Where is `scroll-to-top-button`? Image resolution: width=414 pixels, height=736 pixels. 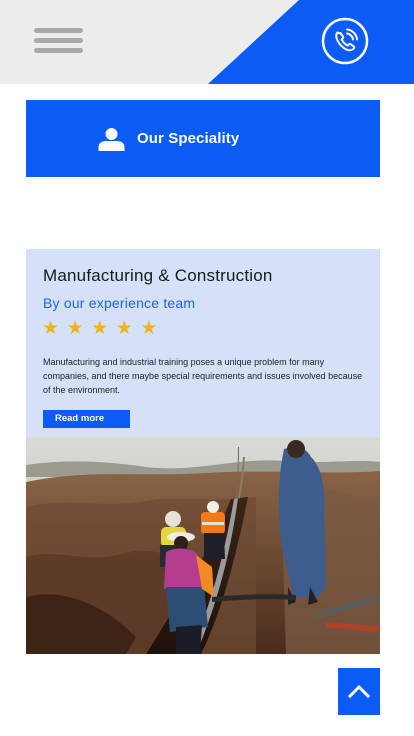 scroll-to-top-button is located at coordinates (359, 691).